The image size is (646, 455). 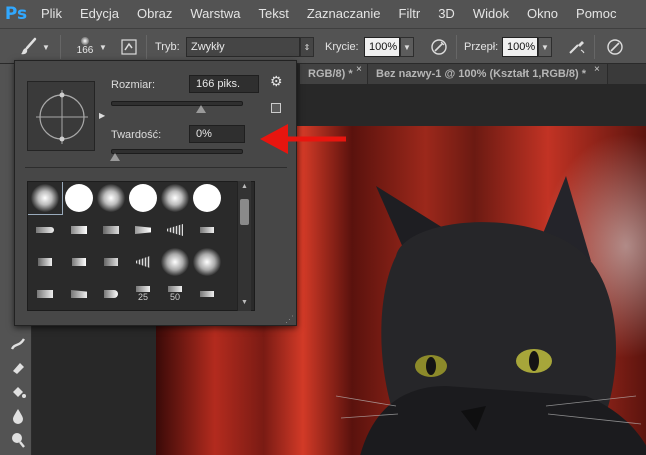 What do you see at coordinates (446, 14) in the screenshot?
I see `menu-3d: 3D` at bounding box center [446, 14].